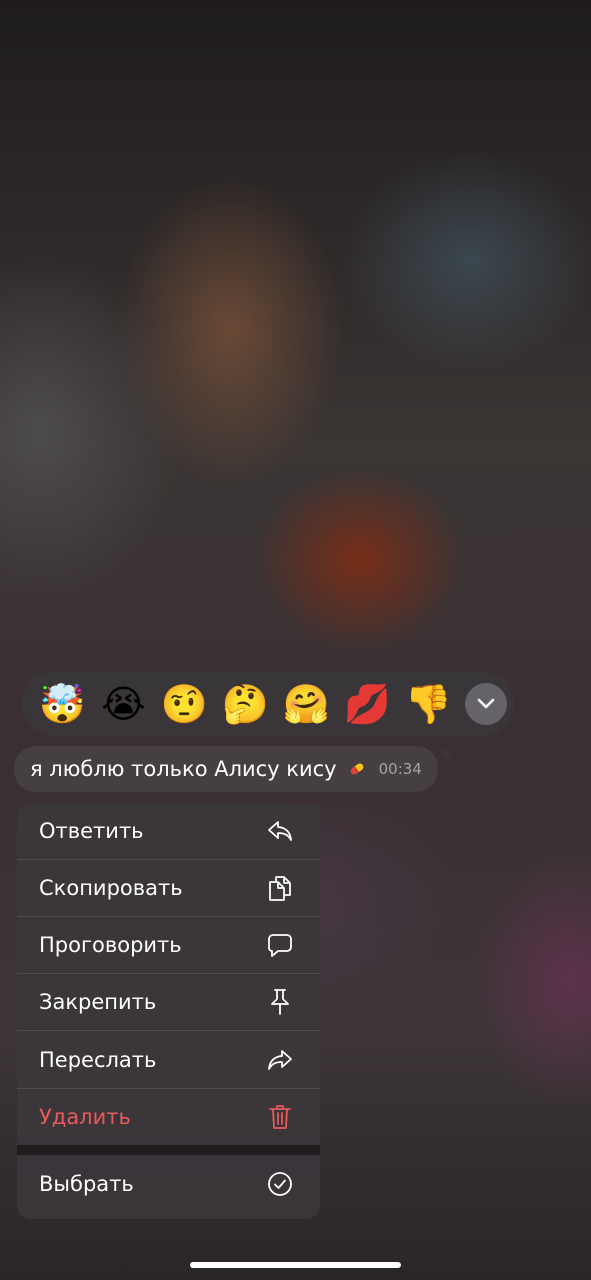  What do you see at coordinates (280, 1060) in the screenshot?
I see `forward-icon` at bounding box center [280, 1060].